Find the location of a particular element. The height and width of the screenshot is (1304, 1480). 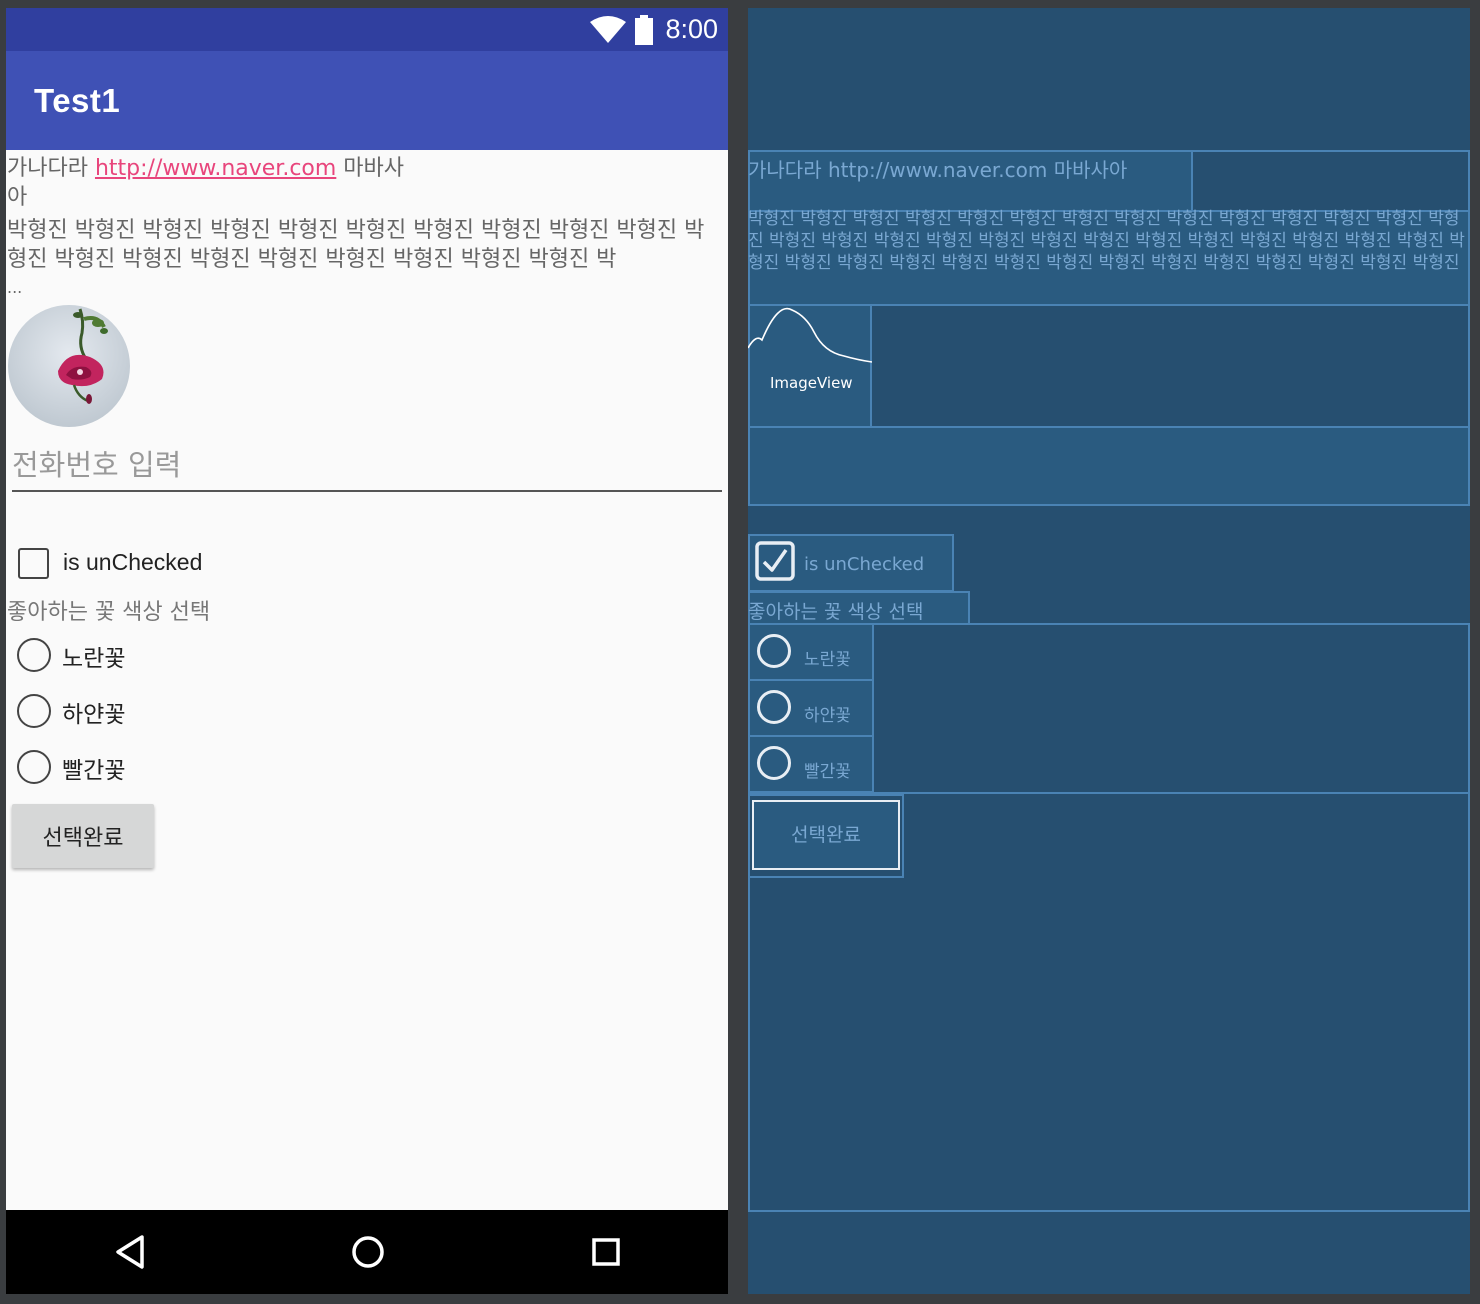

bp-checkbox-label: is unChecked is located at coordinates (864, 564).